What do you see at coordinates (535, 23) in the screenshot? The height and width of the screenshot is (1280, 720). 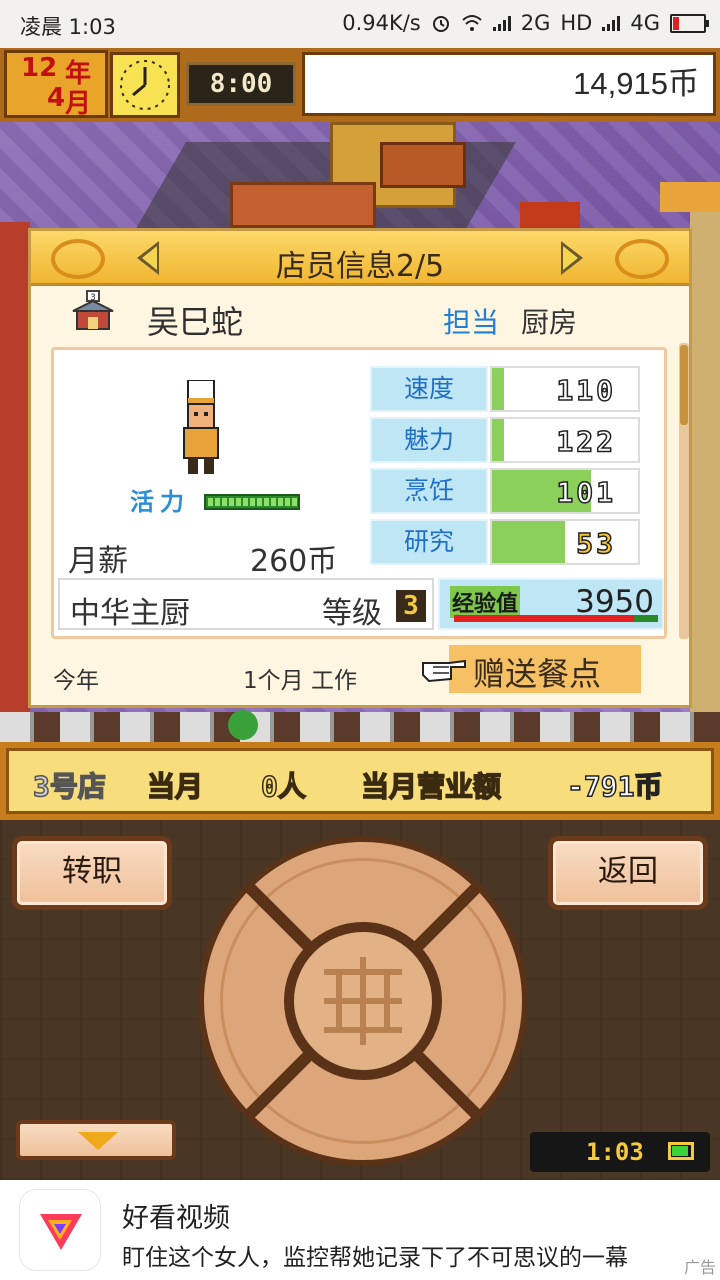 I see `network-2g: 2G` at bounding box center [535, 23].